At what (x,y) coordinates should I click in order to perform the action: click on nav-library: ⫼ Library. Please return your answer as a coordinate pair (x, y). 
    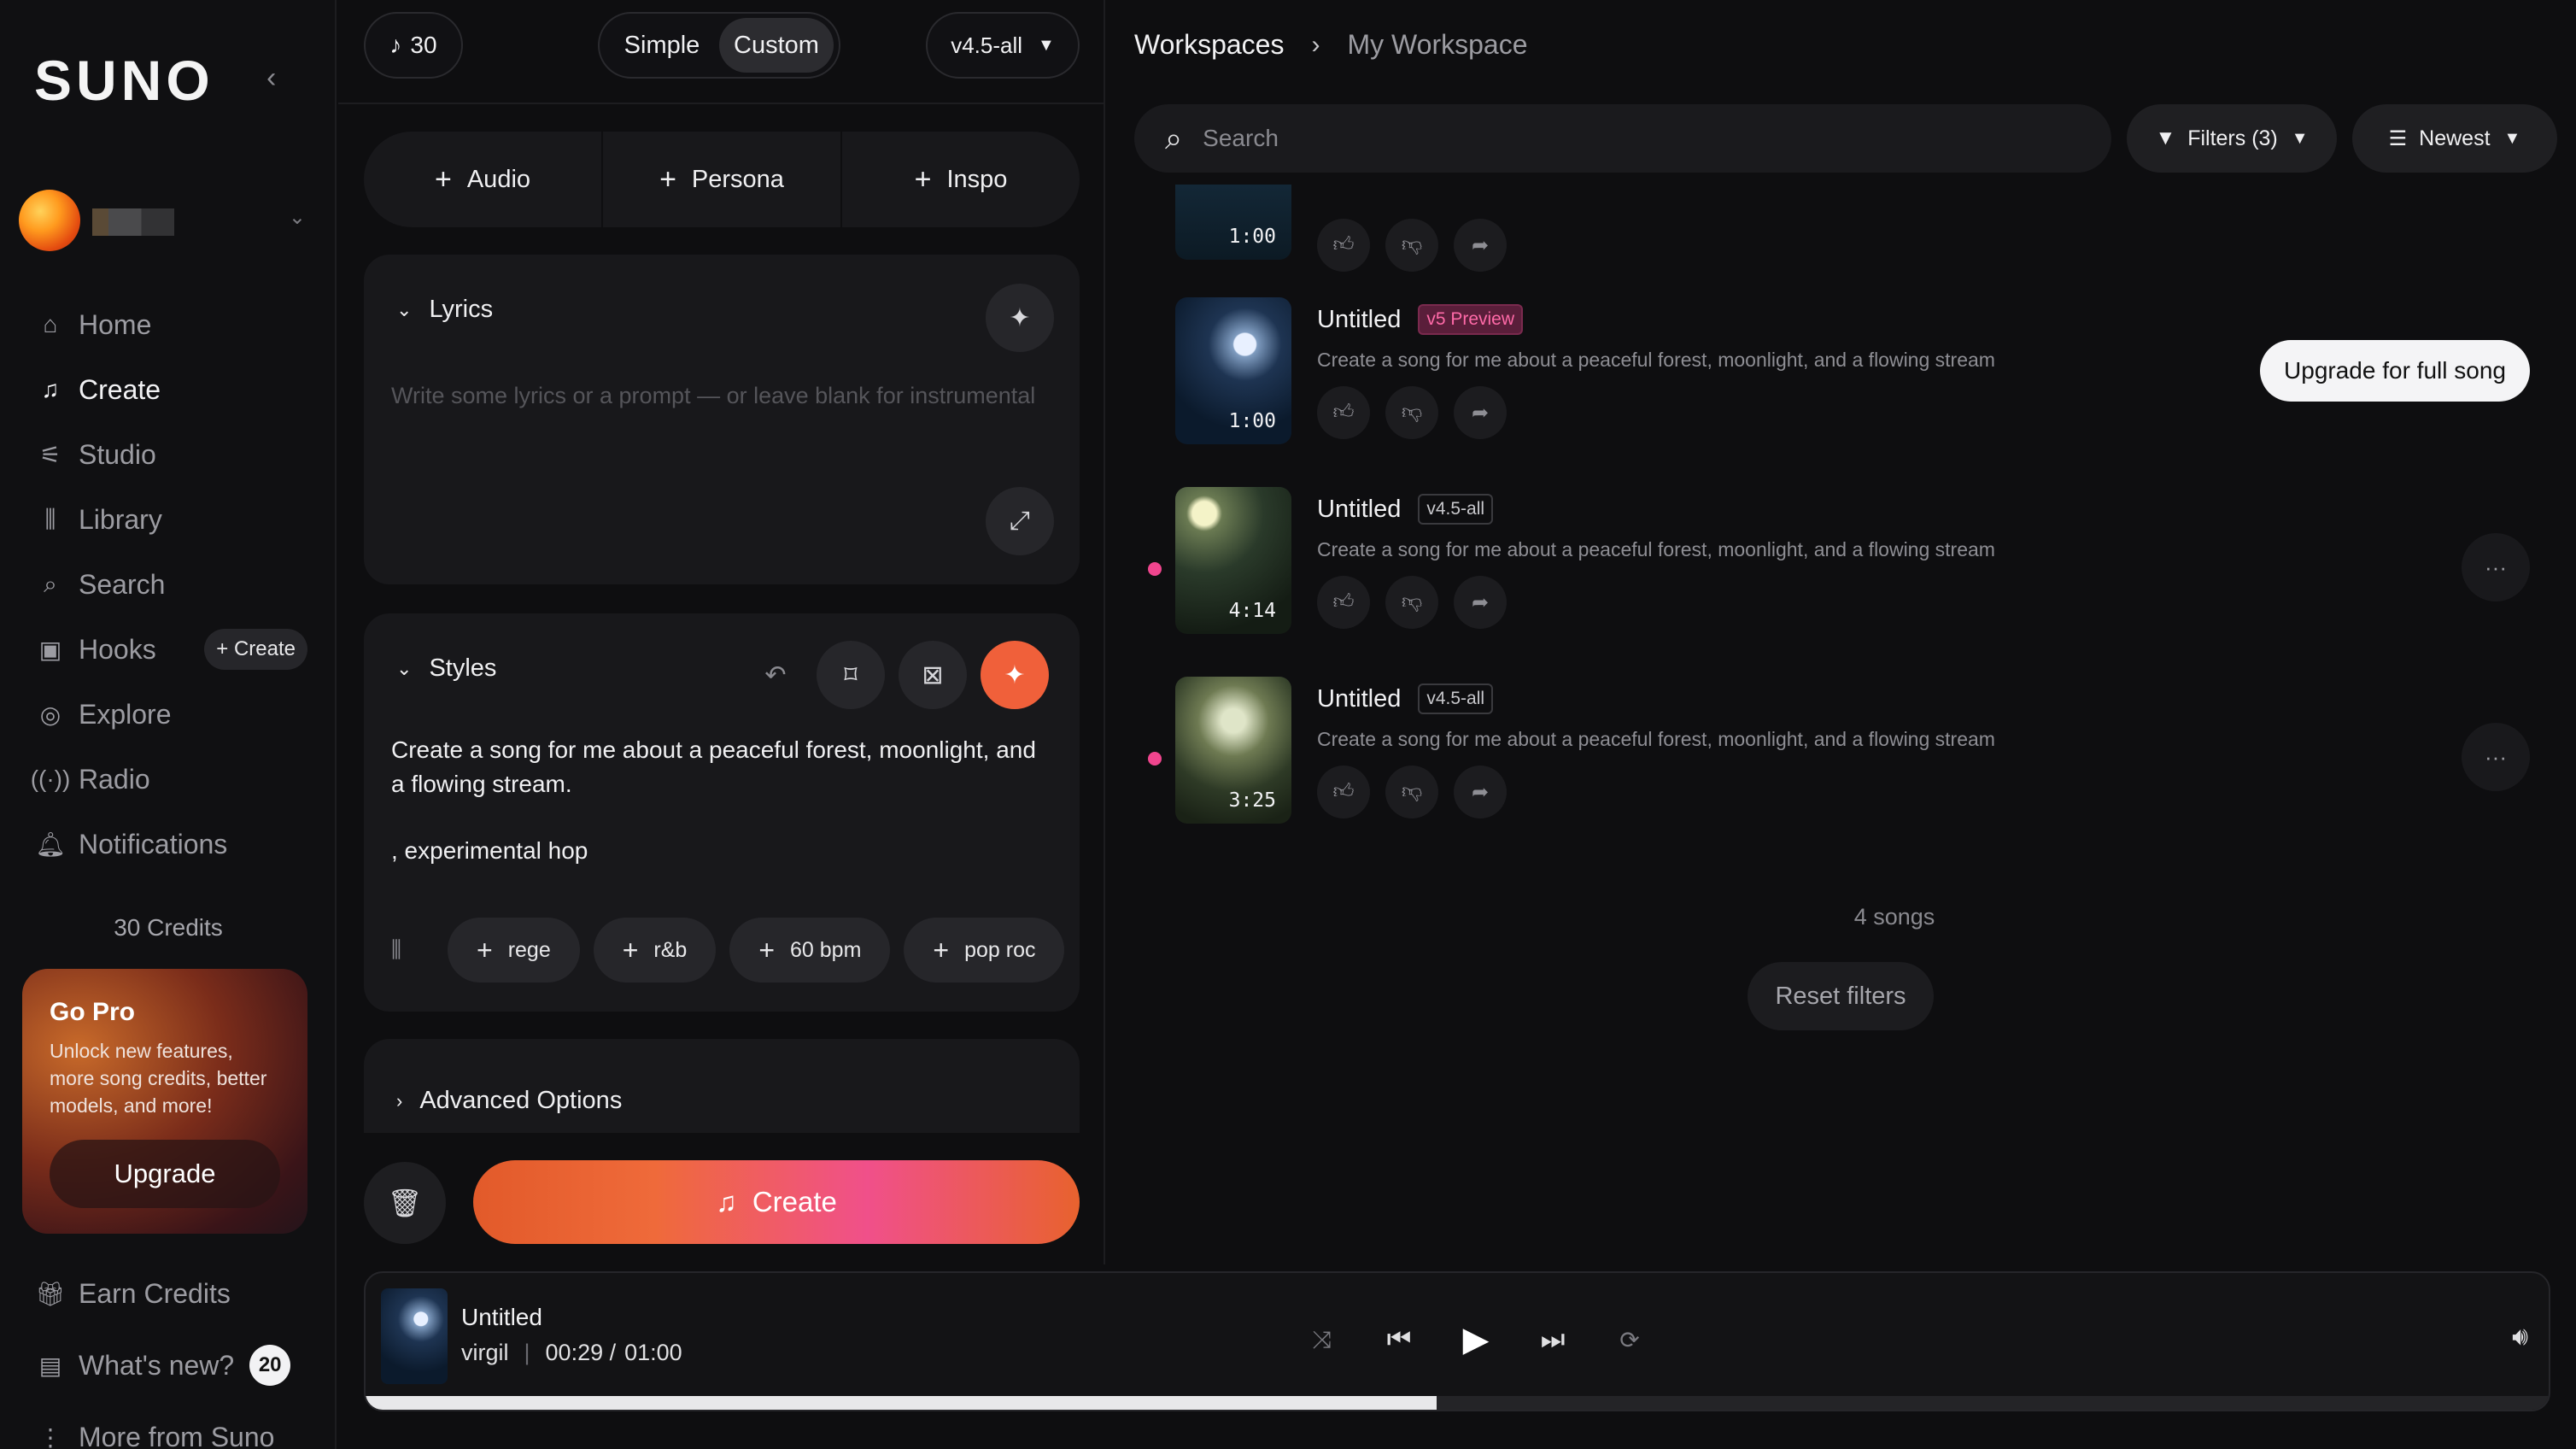
    Looking at the image, I should click on (170, 519).